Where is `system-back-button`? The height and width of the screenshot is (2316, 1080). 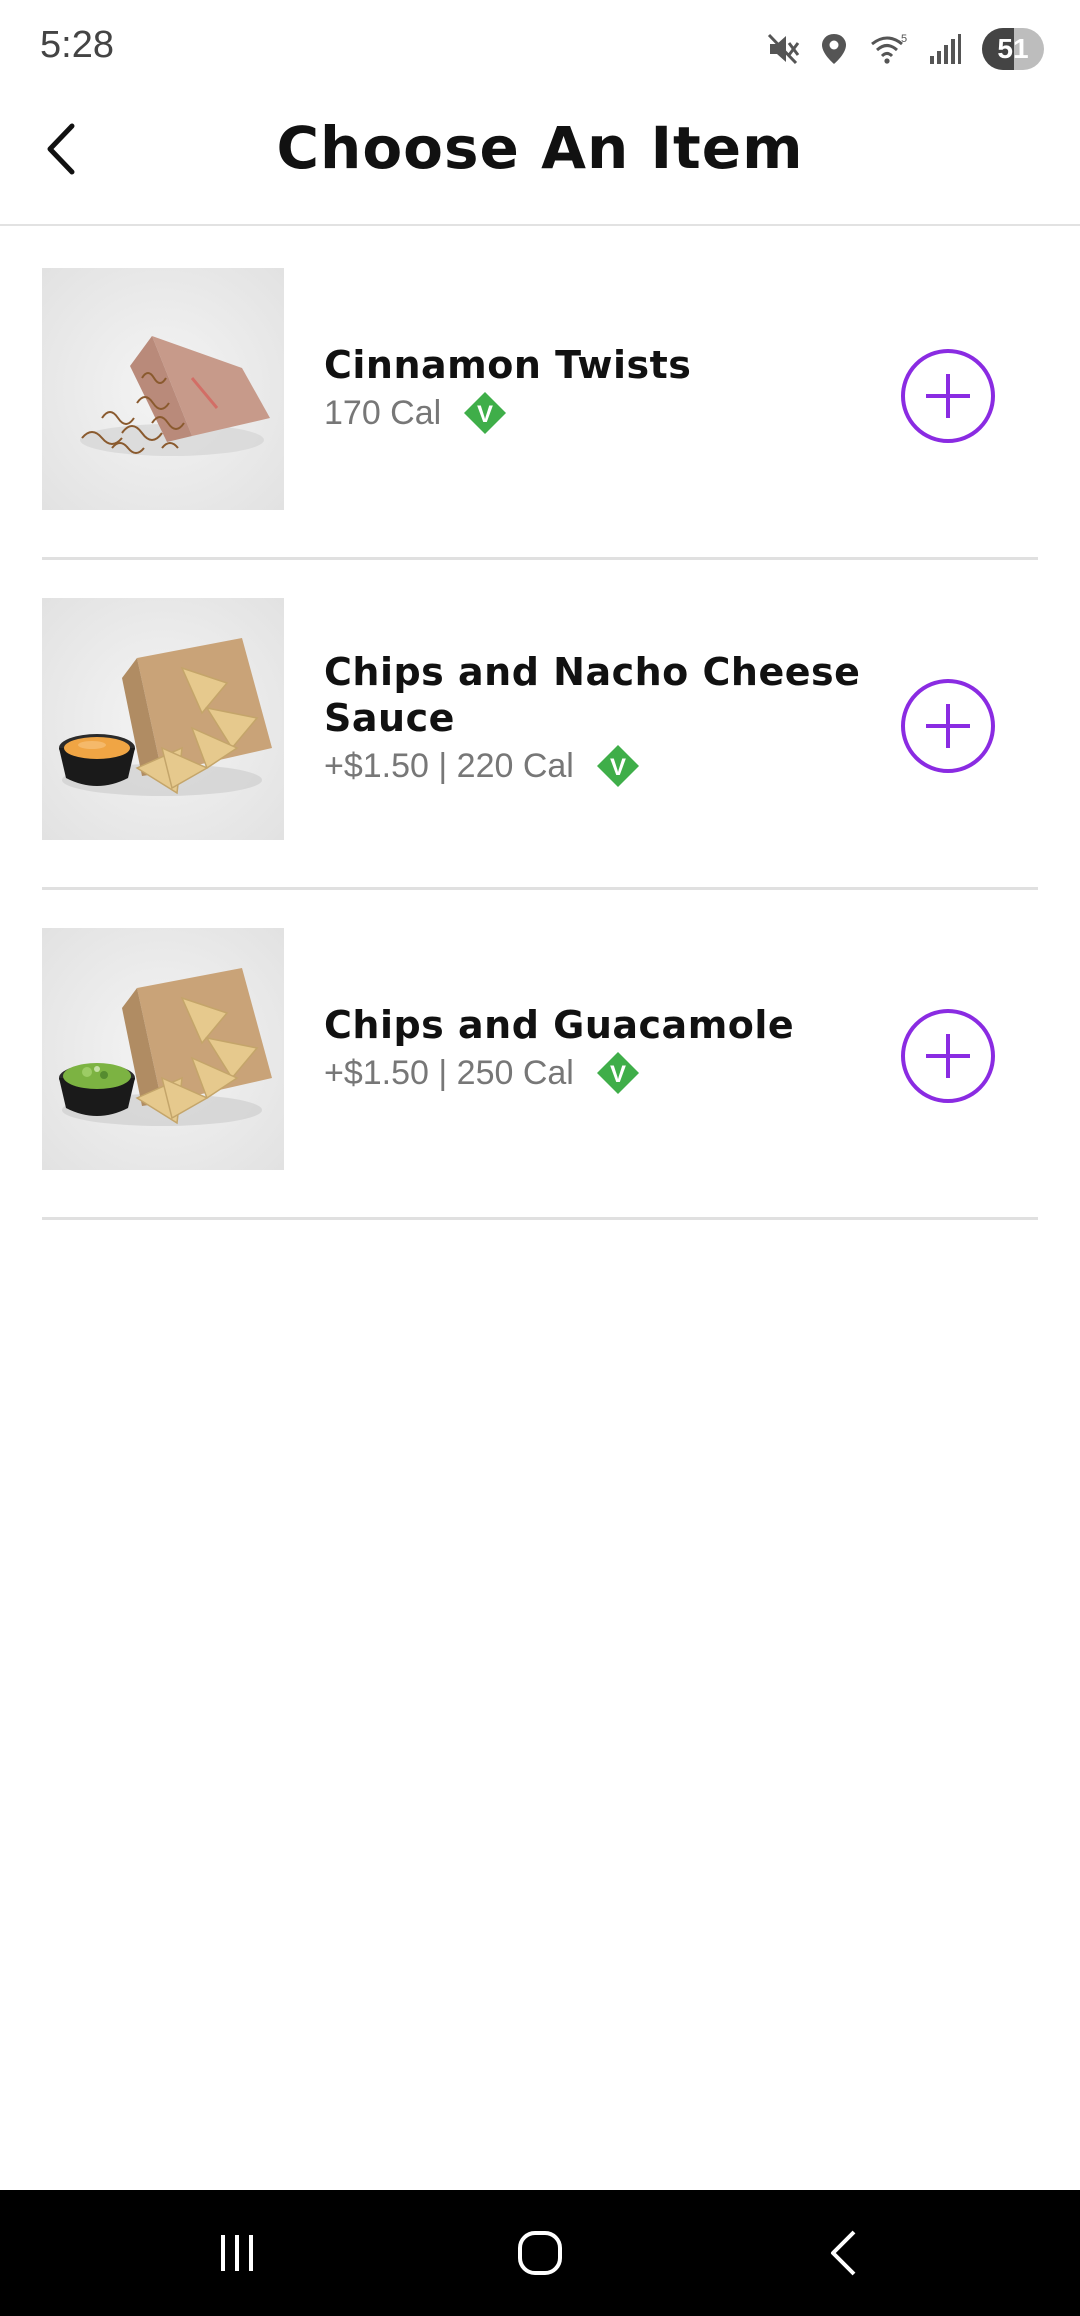
system-back-button is located at coordinates (843, 2253).